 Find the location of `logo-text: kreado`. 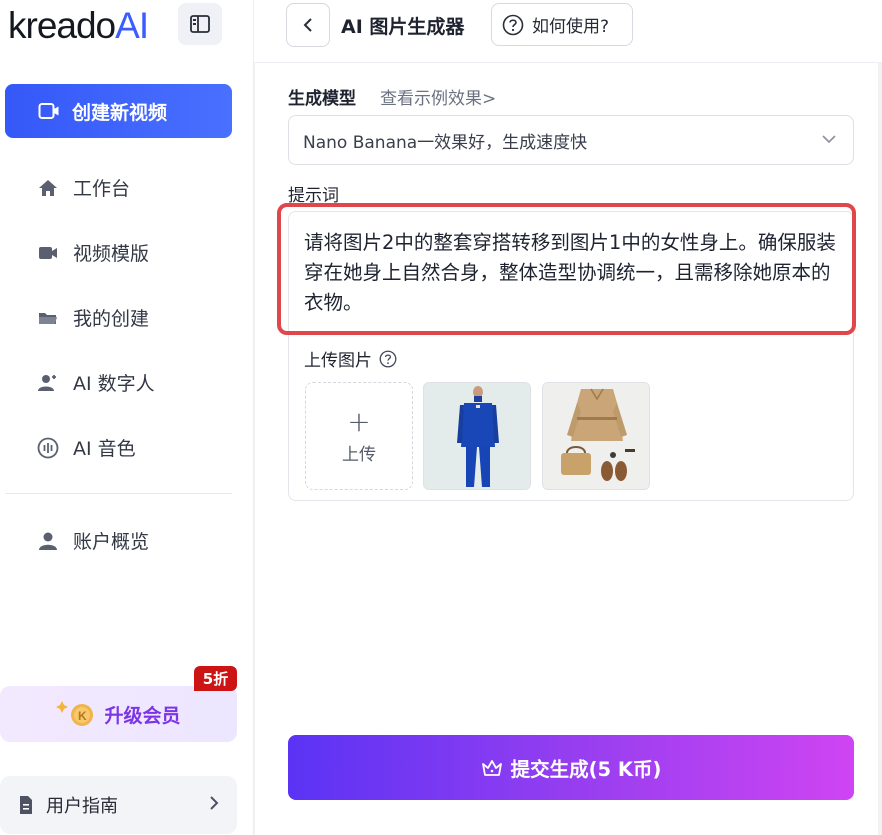

logo-text: kreado is located at coordinates (62, 25).